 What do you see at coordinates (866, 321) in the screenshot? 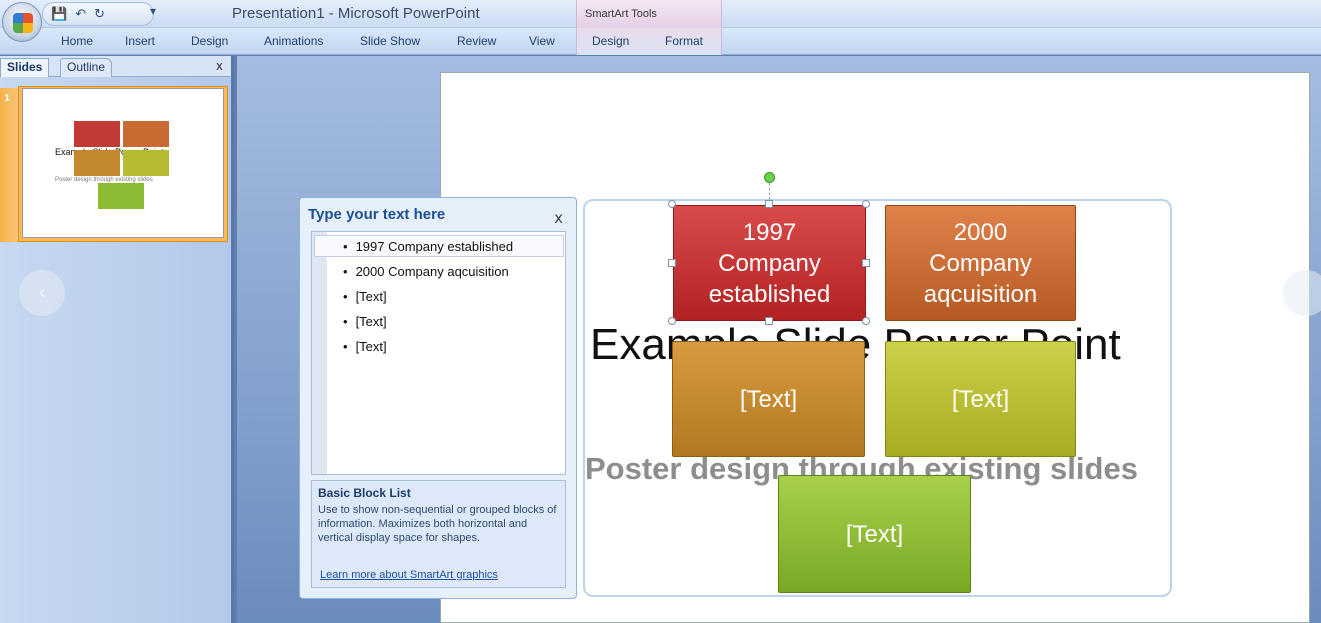
I see `resize-handle-br` at bounding box center [866, 321].